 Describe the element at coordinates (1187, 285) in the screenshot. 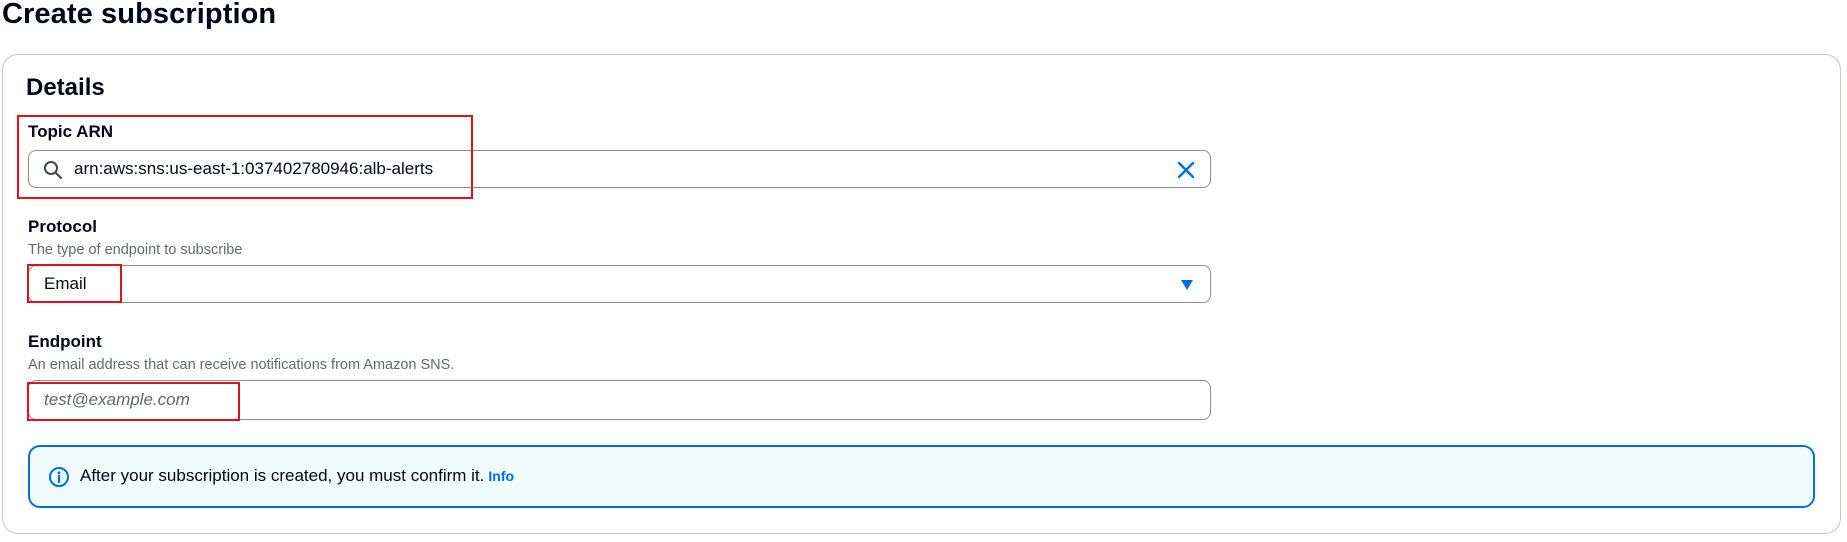

I see `caret-down-icon` at that location.